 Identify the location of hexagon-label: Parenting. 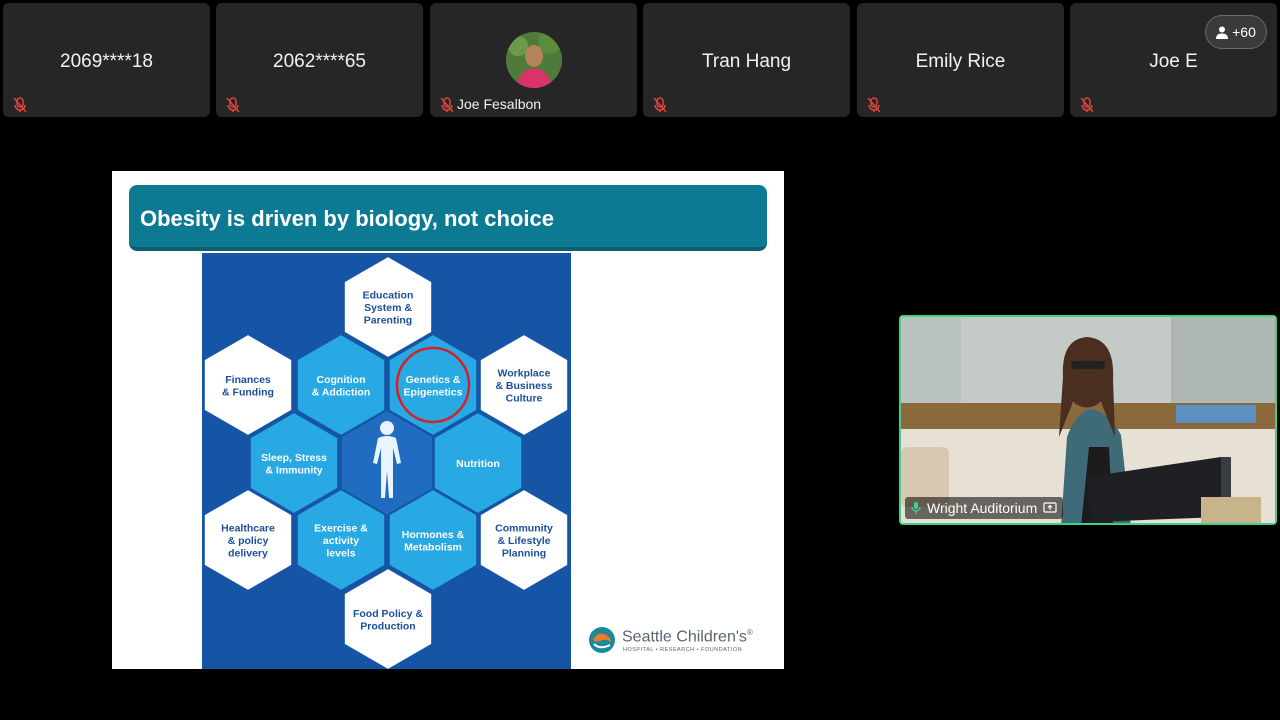
(388, 321).